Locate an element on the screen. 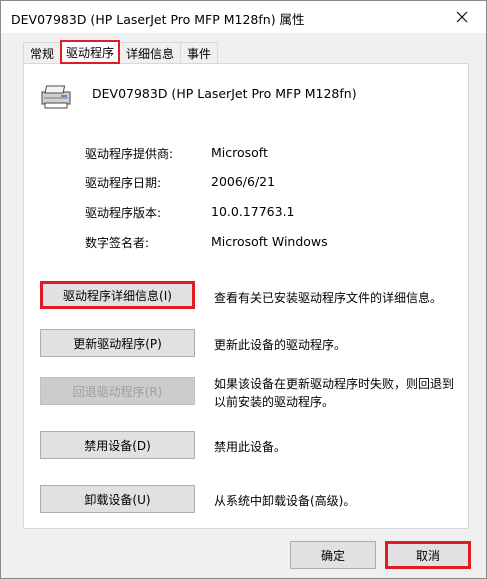  driver-details-button: 驱动程序详细信息(I) is located at coordinates (117, 295).